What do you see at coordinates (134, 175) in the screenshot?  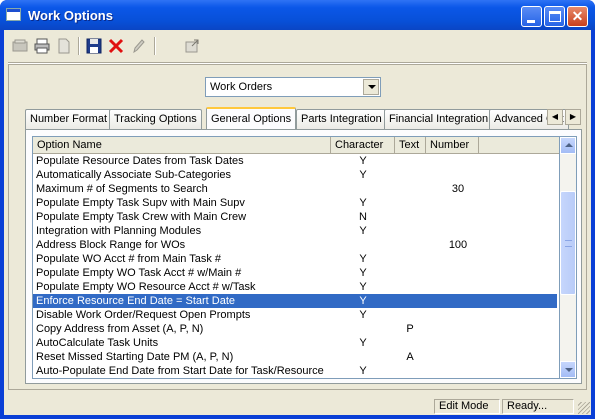 I see `option-name-cell: Automatically Associate Sub-Categories` at bounding box center [134, 175].